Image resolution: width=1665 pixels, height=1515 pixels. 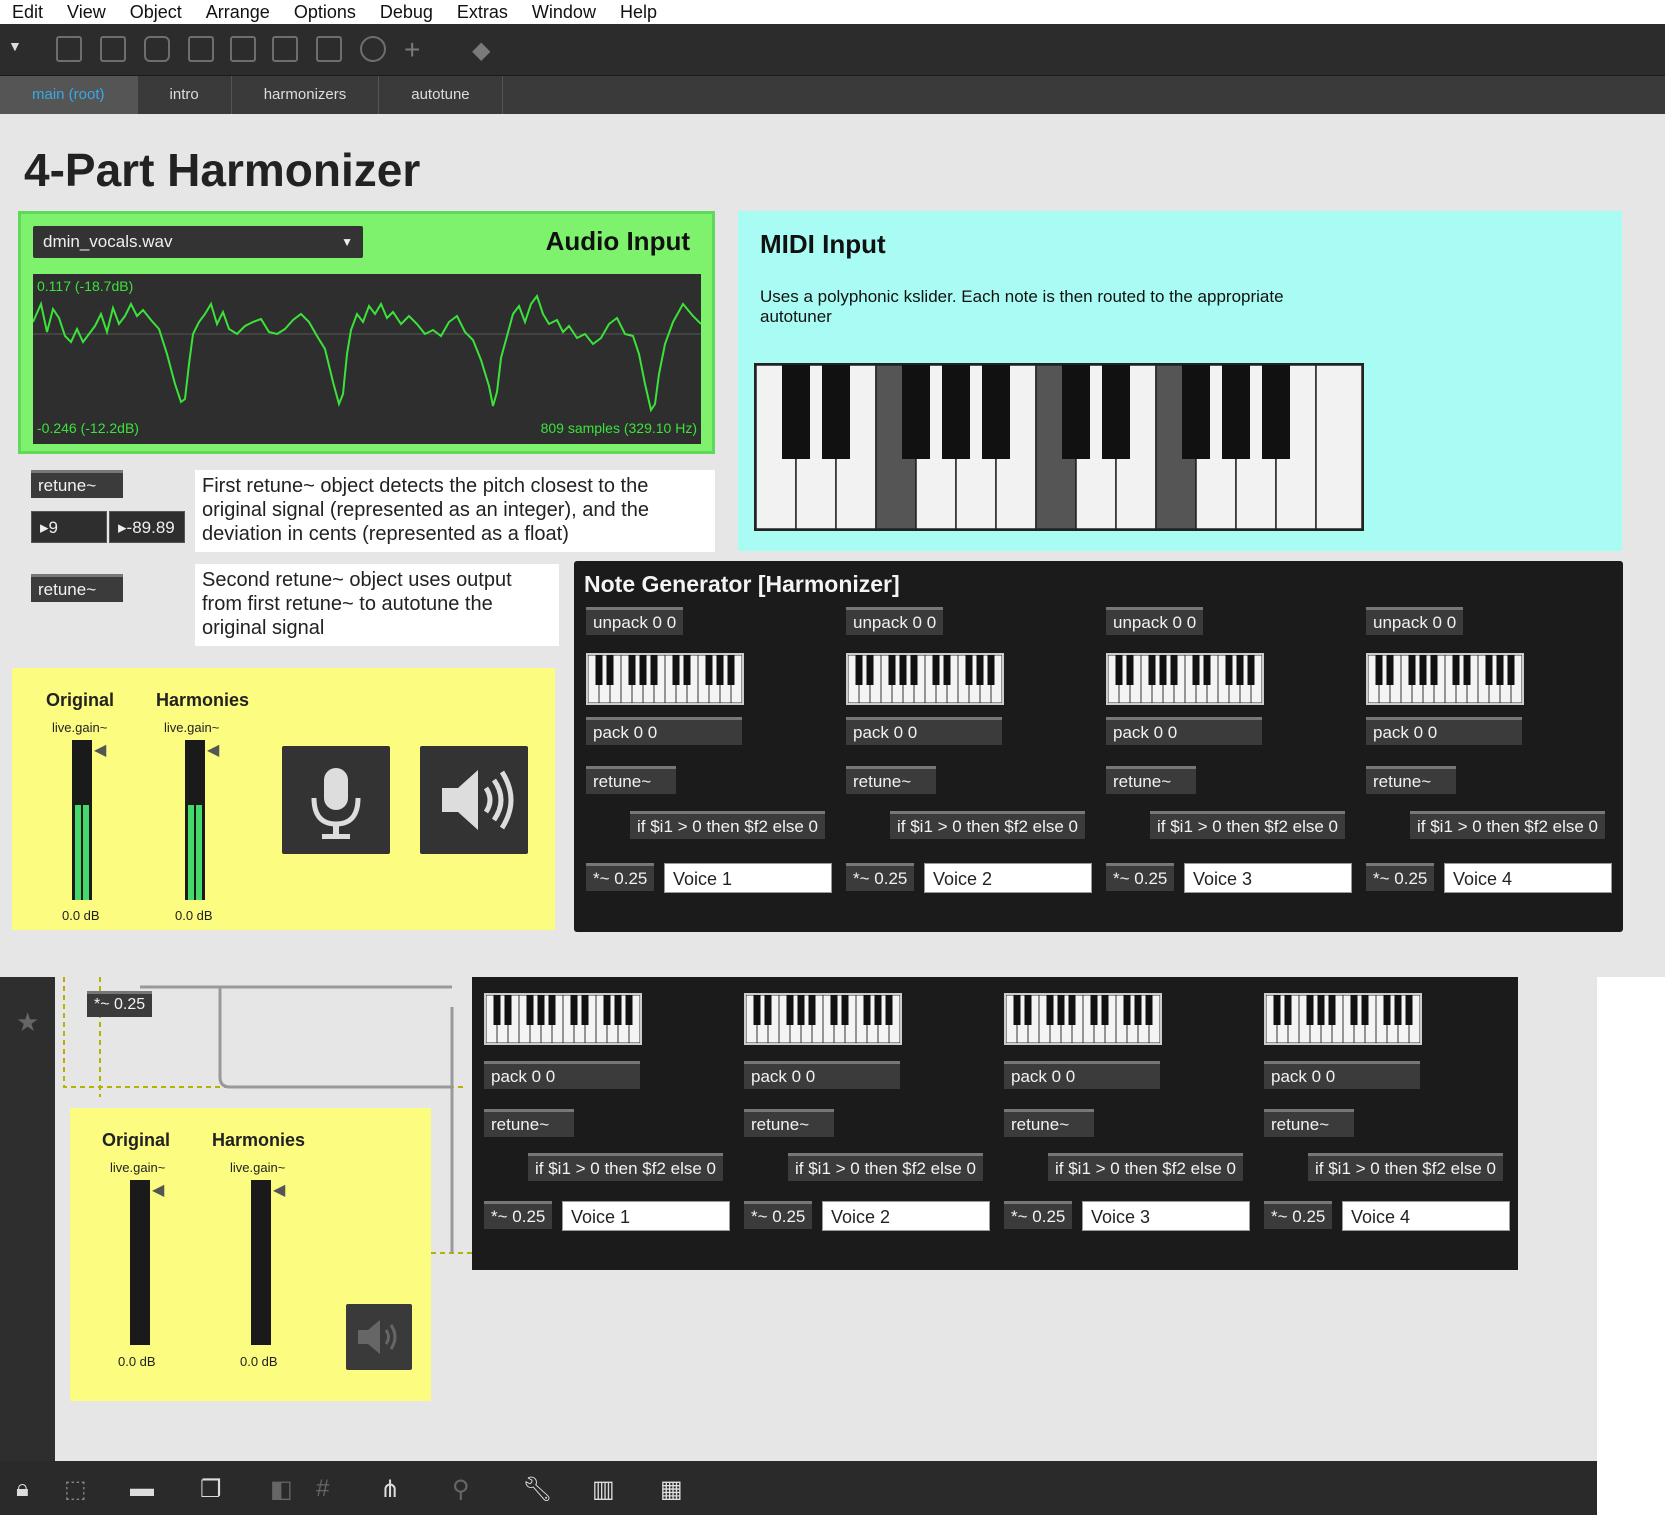 I want to click on unpack-object-2: unpack 0 0, so click(x=895, y=621).